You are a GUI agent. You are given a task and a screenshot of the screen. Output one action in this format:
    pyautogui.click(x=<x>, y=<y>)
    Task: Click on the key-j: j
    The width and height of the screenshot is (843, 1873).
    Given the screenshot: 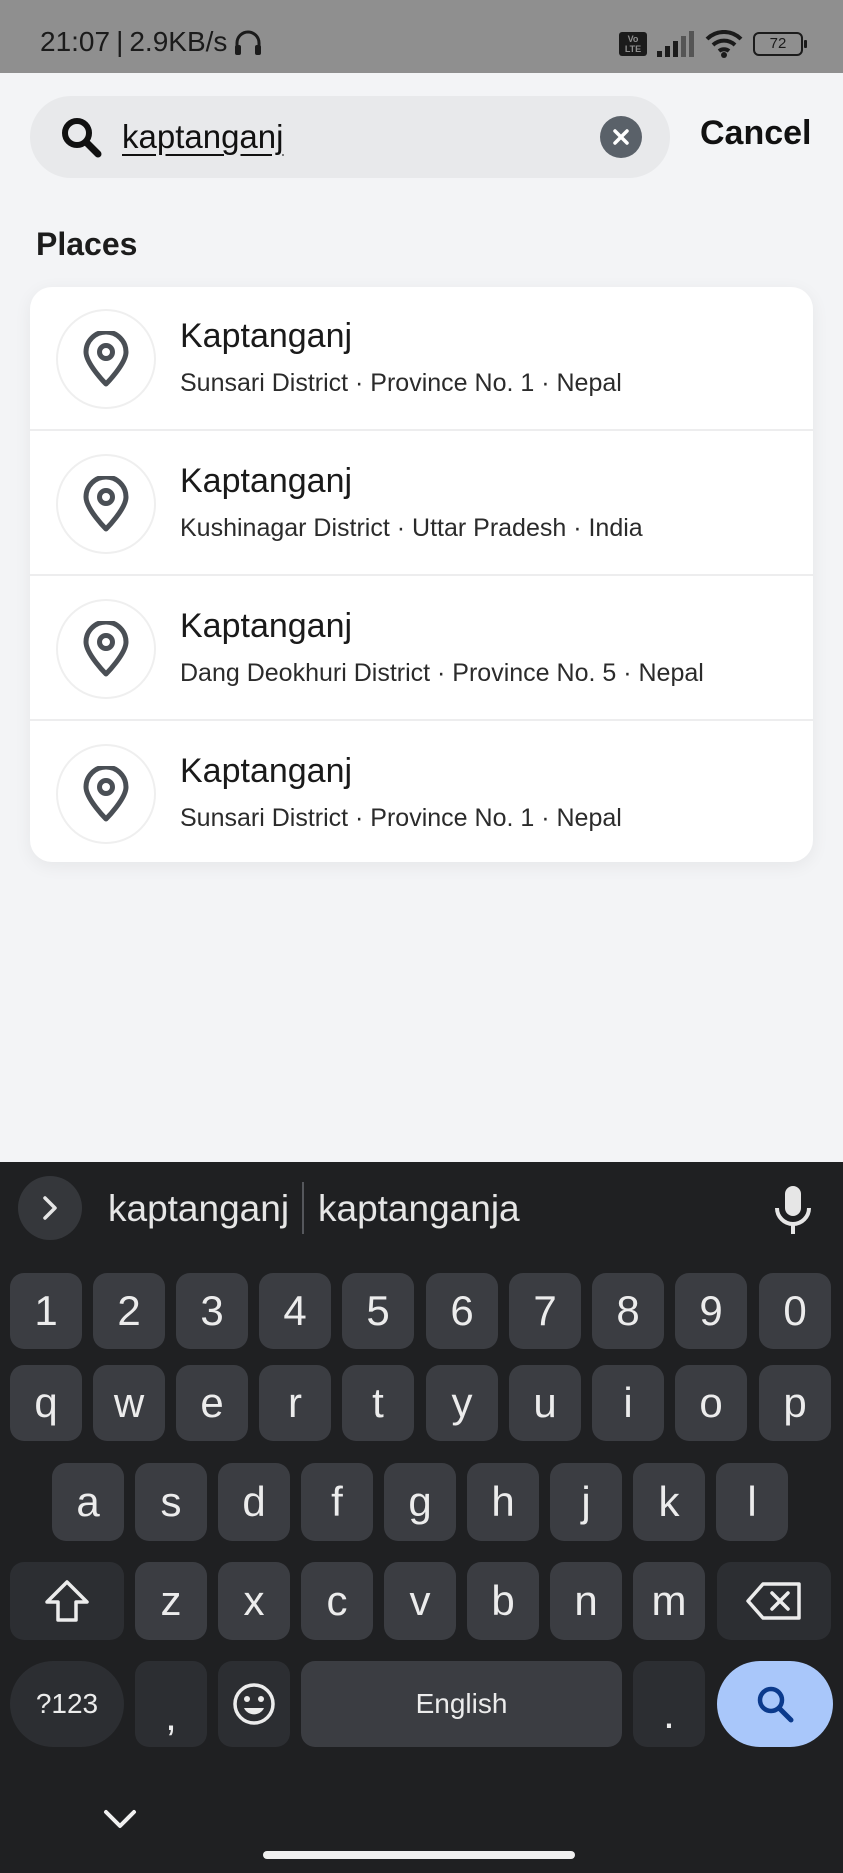 What is the action you would take?
    pyautogui.click(x=586, y=1502)
    